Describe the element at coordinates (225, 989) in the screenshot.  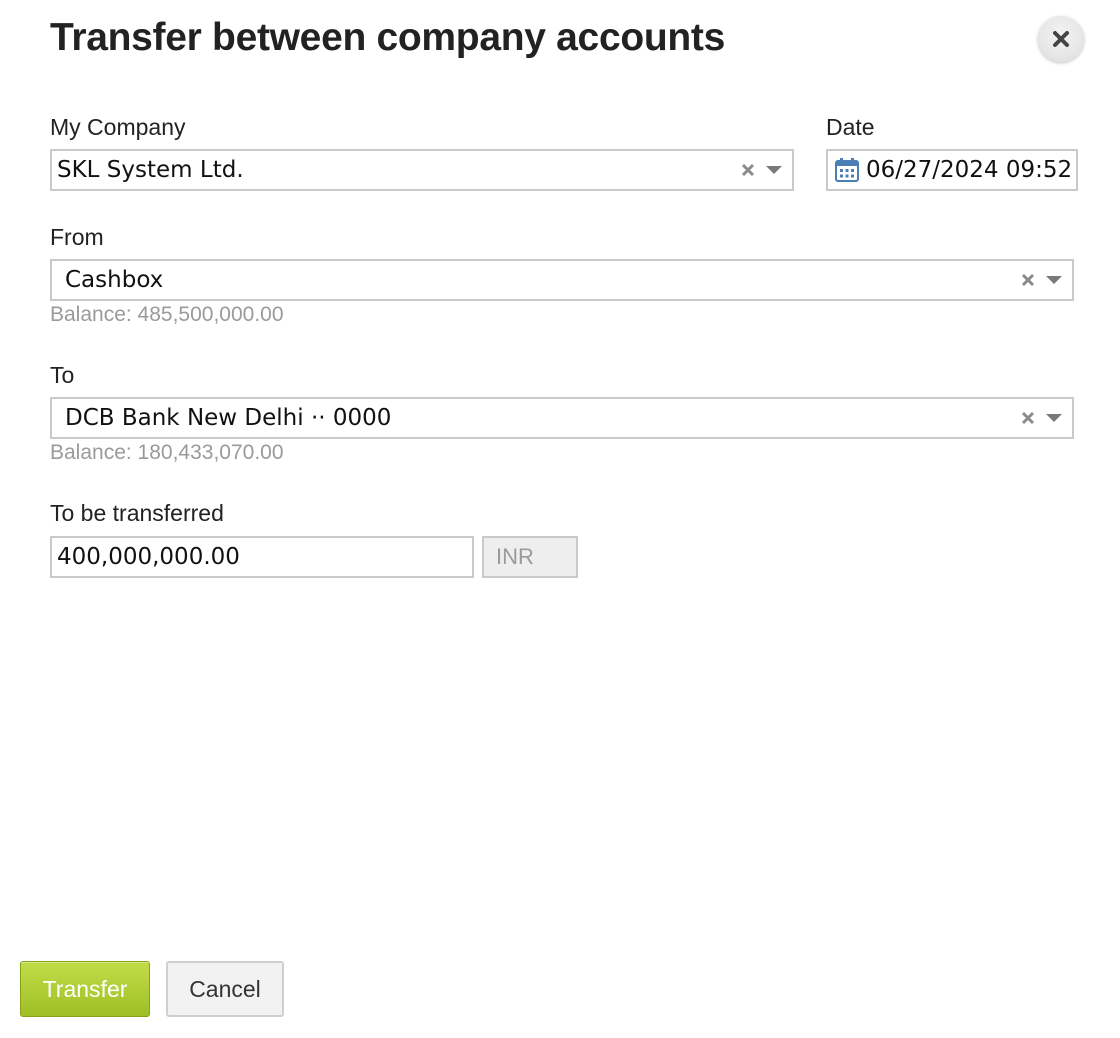
I see `cancel-button: Cancel` at that location.